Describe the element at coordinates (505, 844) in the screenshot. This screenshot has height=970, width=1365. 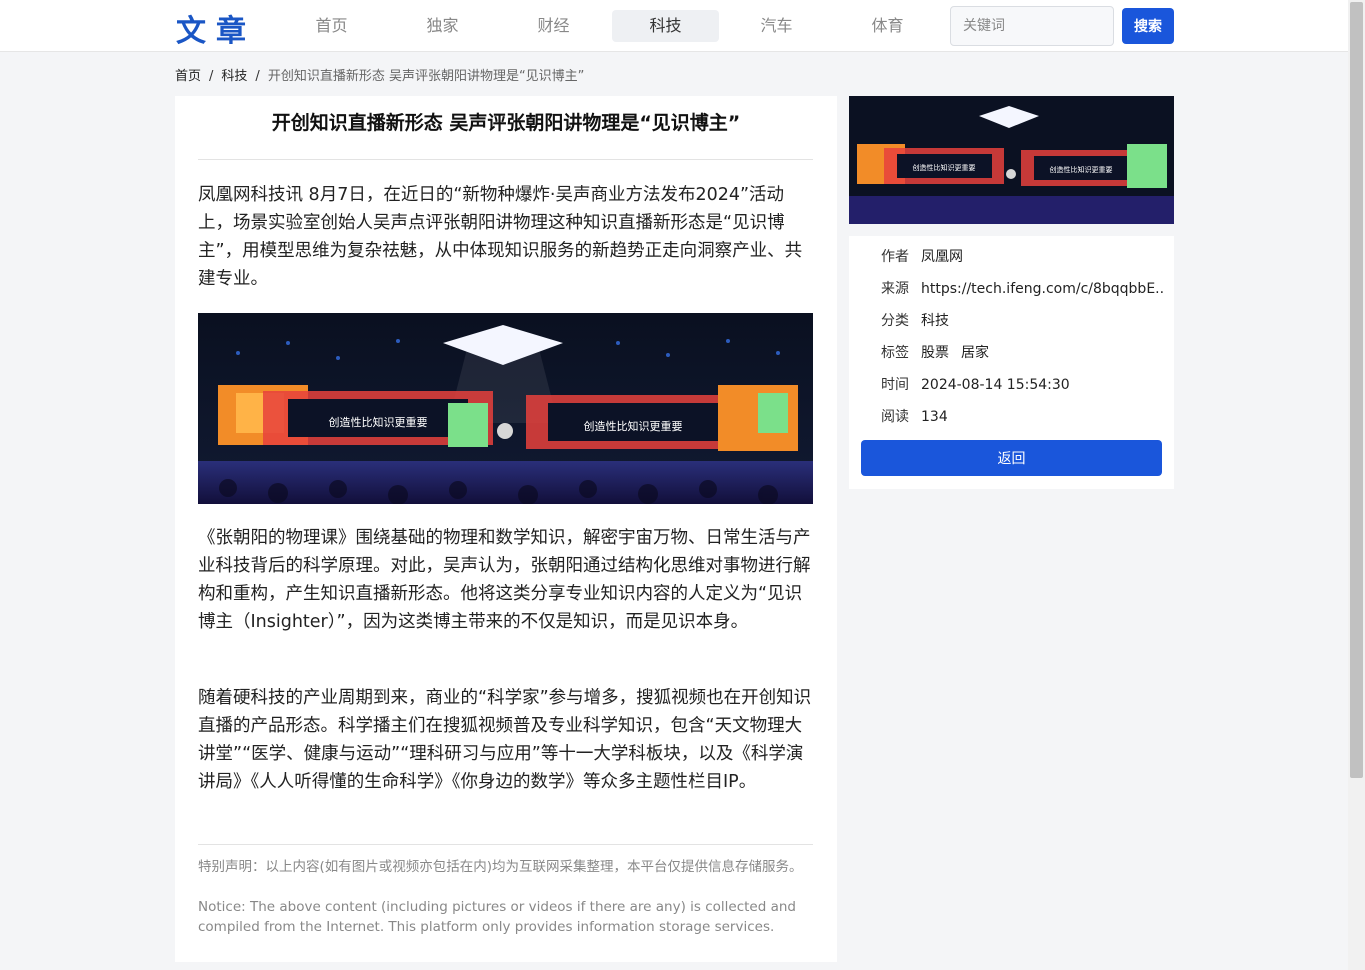
I see `notice-divider` at that location.